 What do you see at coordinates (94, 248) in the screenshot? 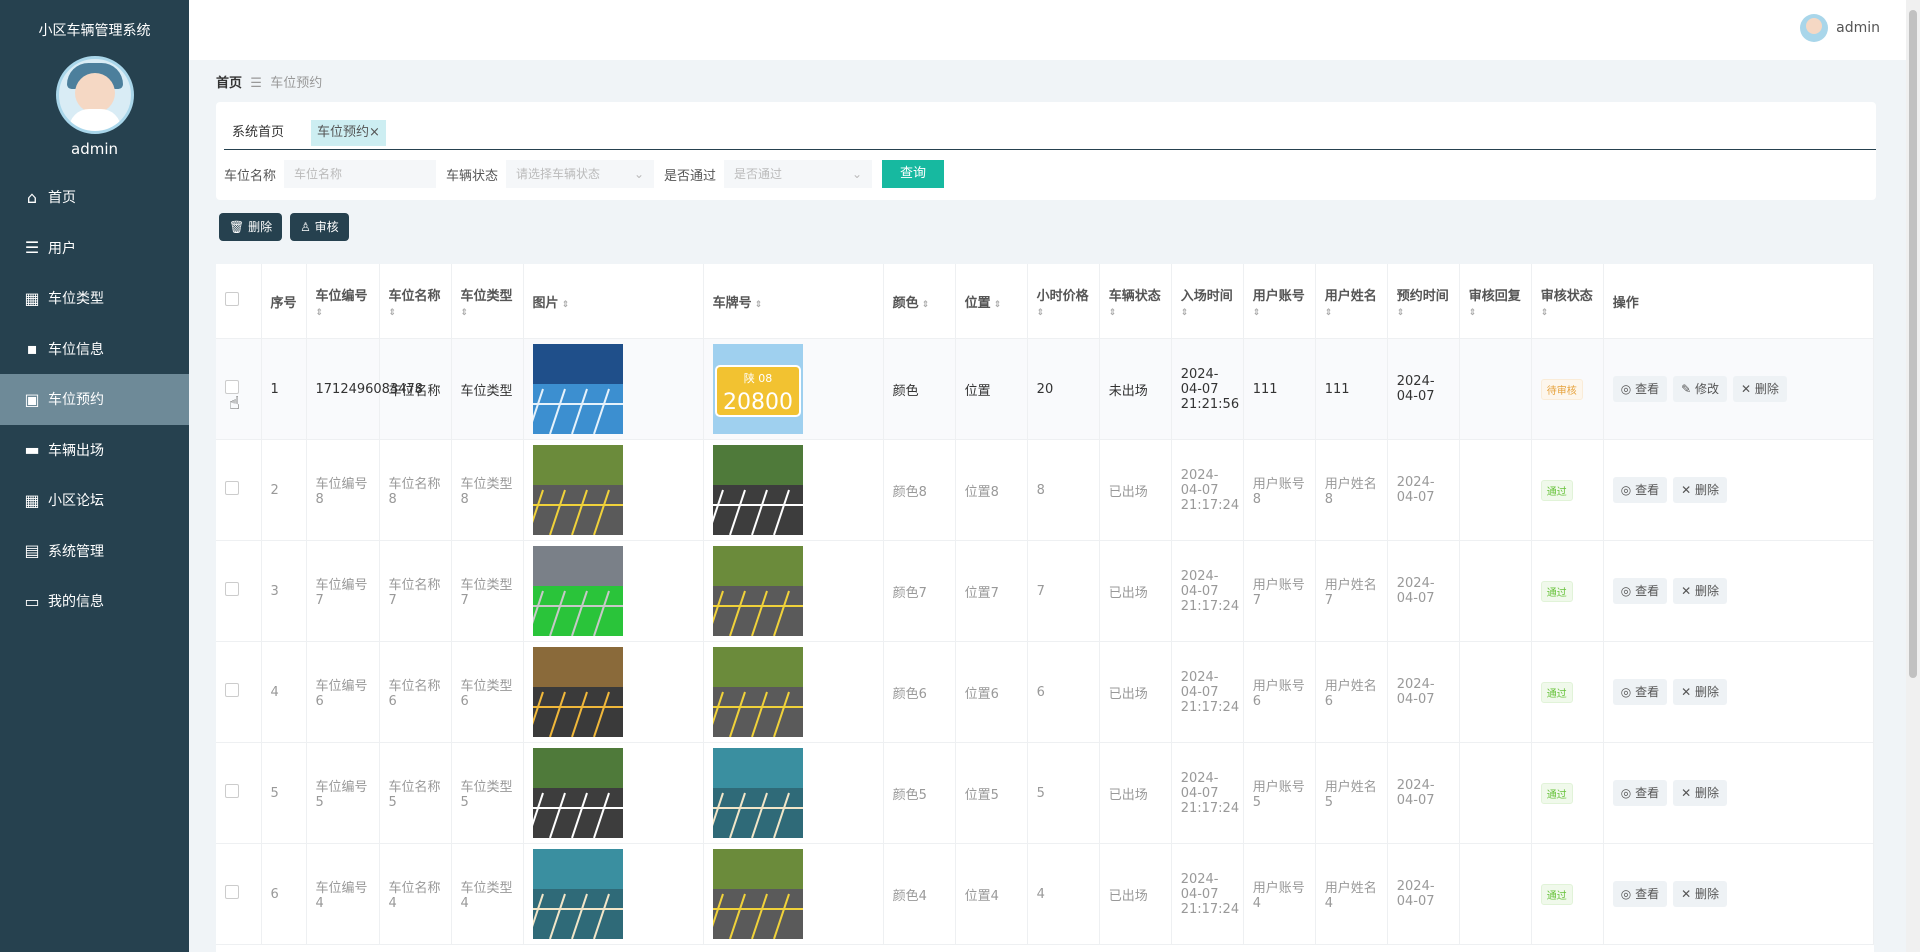
I see `sidebar-item-1: ☰ 用户` at bounding box center [94, 248].